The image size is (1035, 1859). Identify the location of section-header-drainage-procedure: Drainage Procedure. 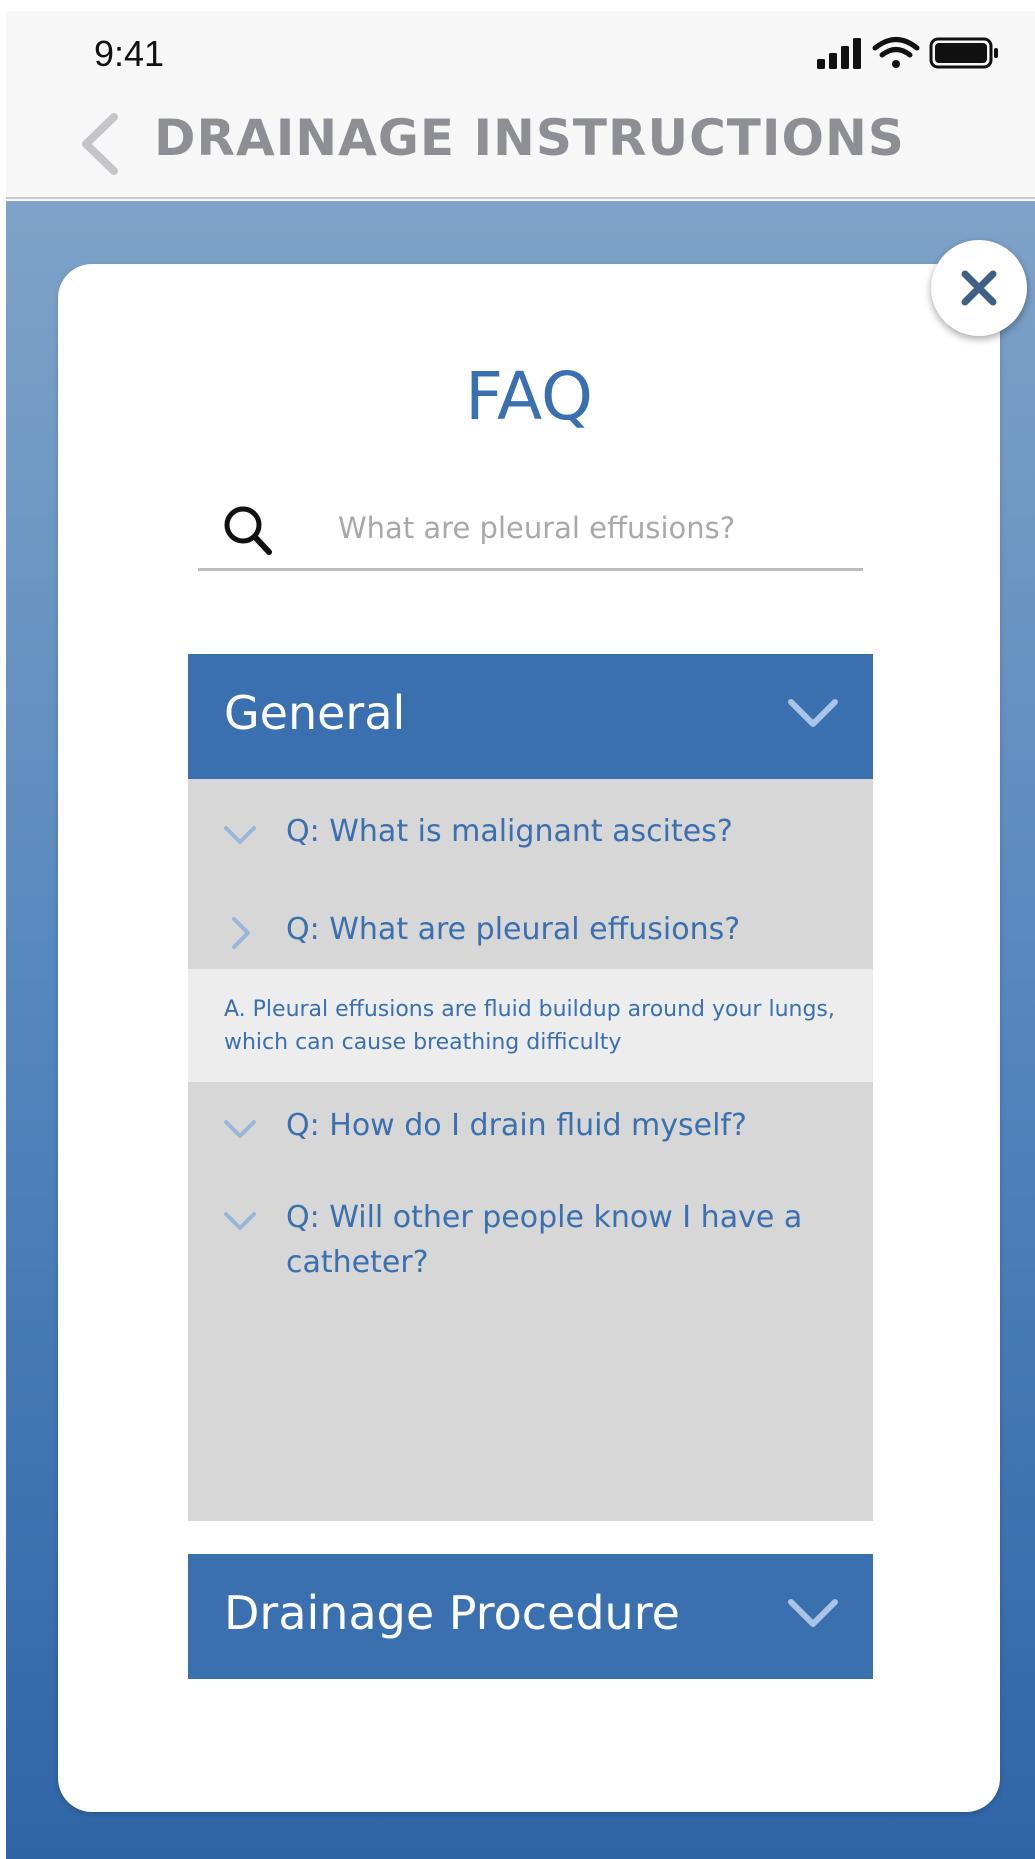
(530, 1616).